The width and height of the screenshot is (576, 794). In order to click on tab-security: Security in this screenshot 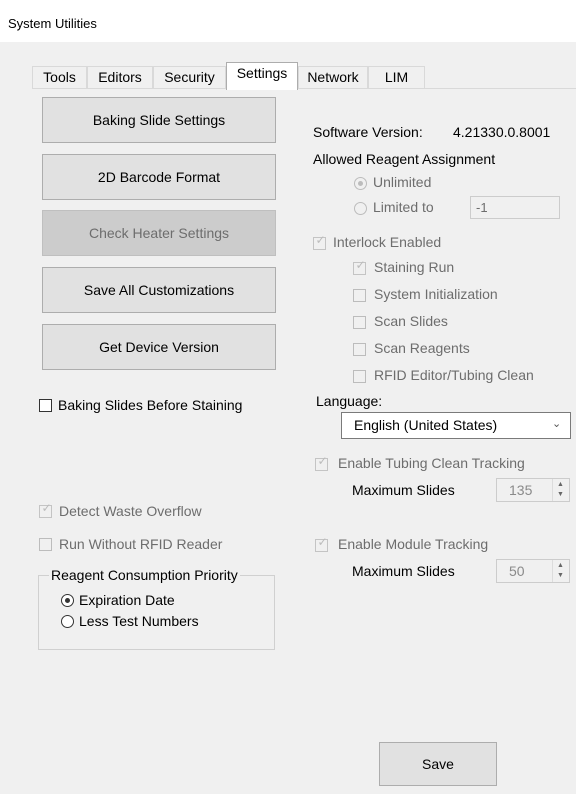, I will do `click(189, 77)`.